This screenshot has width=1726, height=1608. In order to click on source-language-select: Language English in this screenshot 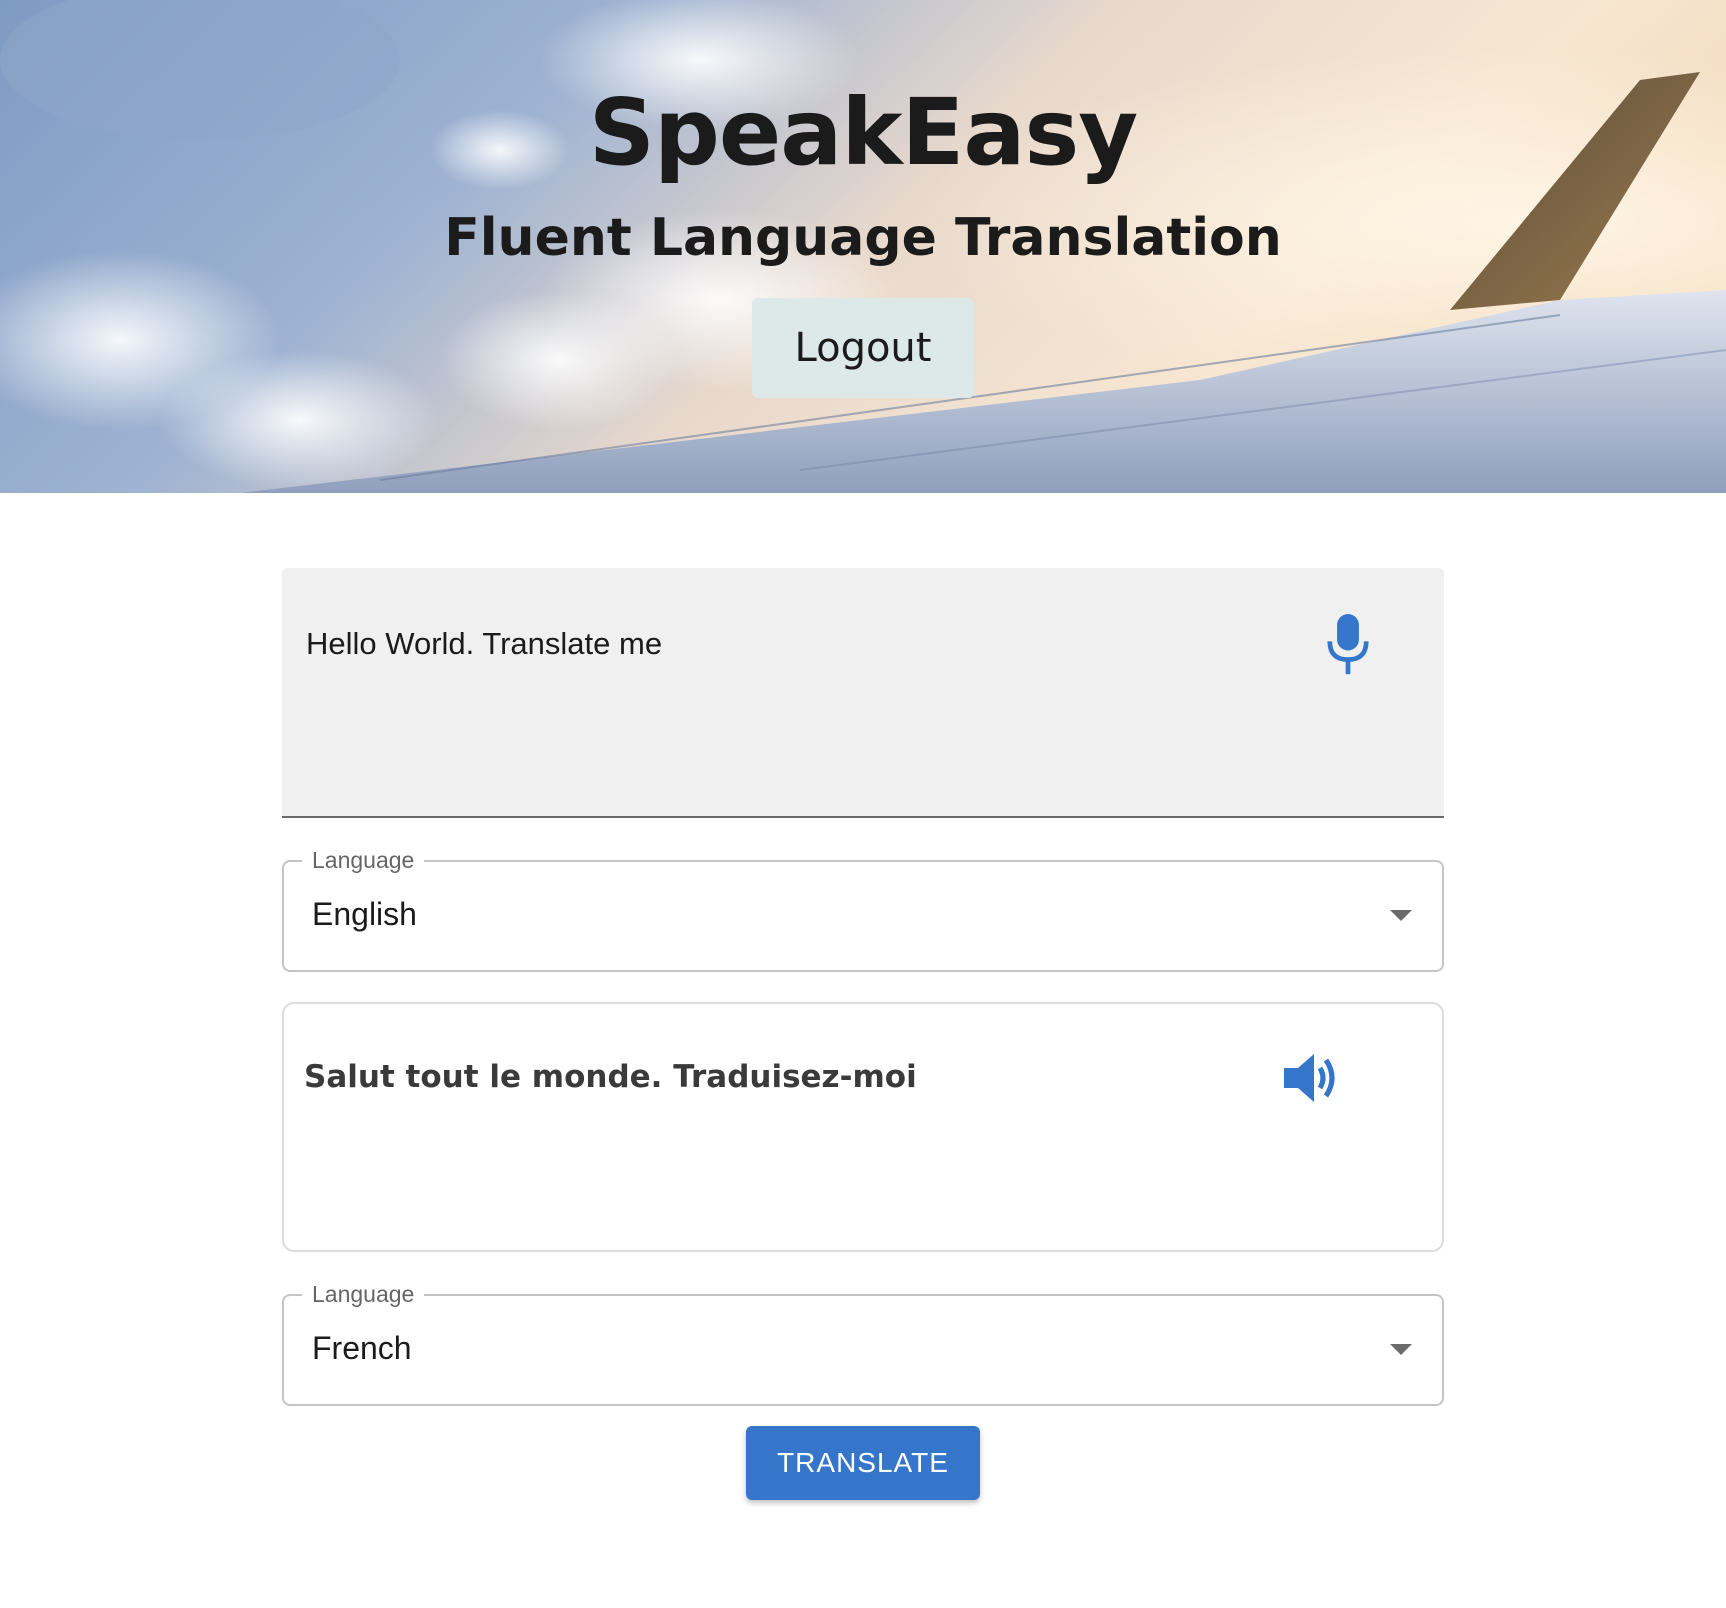, I will do `click(863, 908)`.